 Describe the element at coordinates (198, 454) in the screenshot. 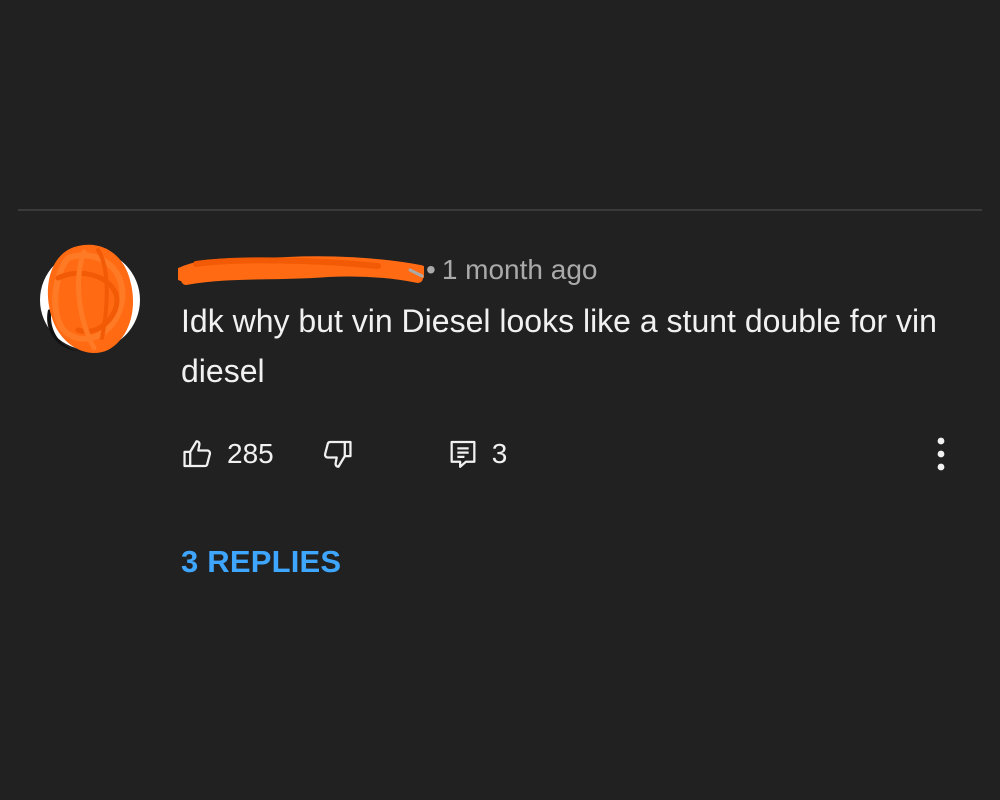

I see `thumbs-up-icon` at that location.